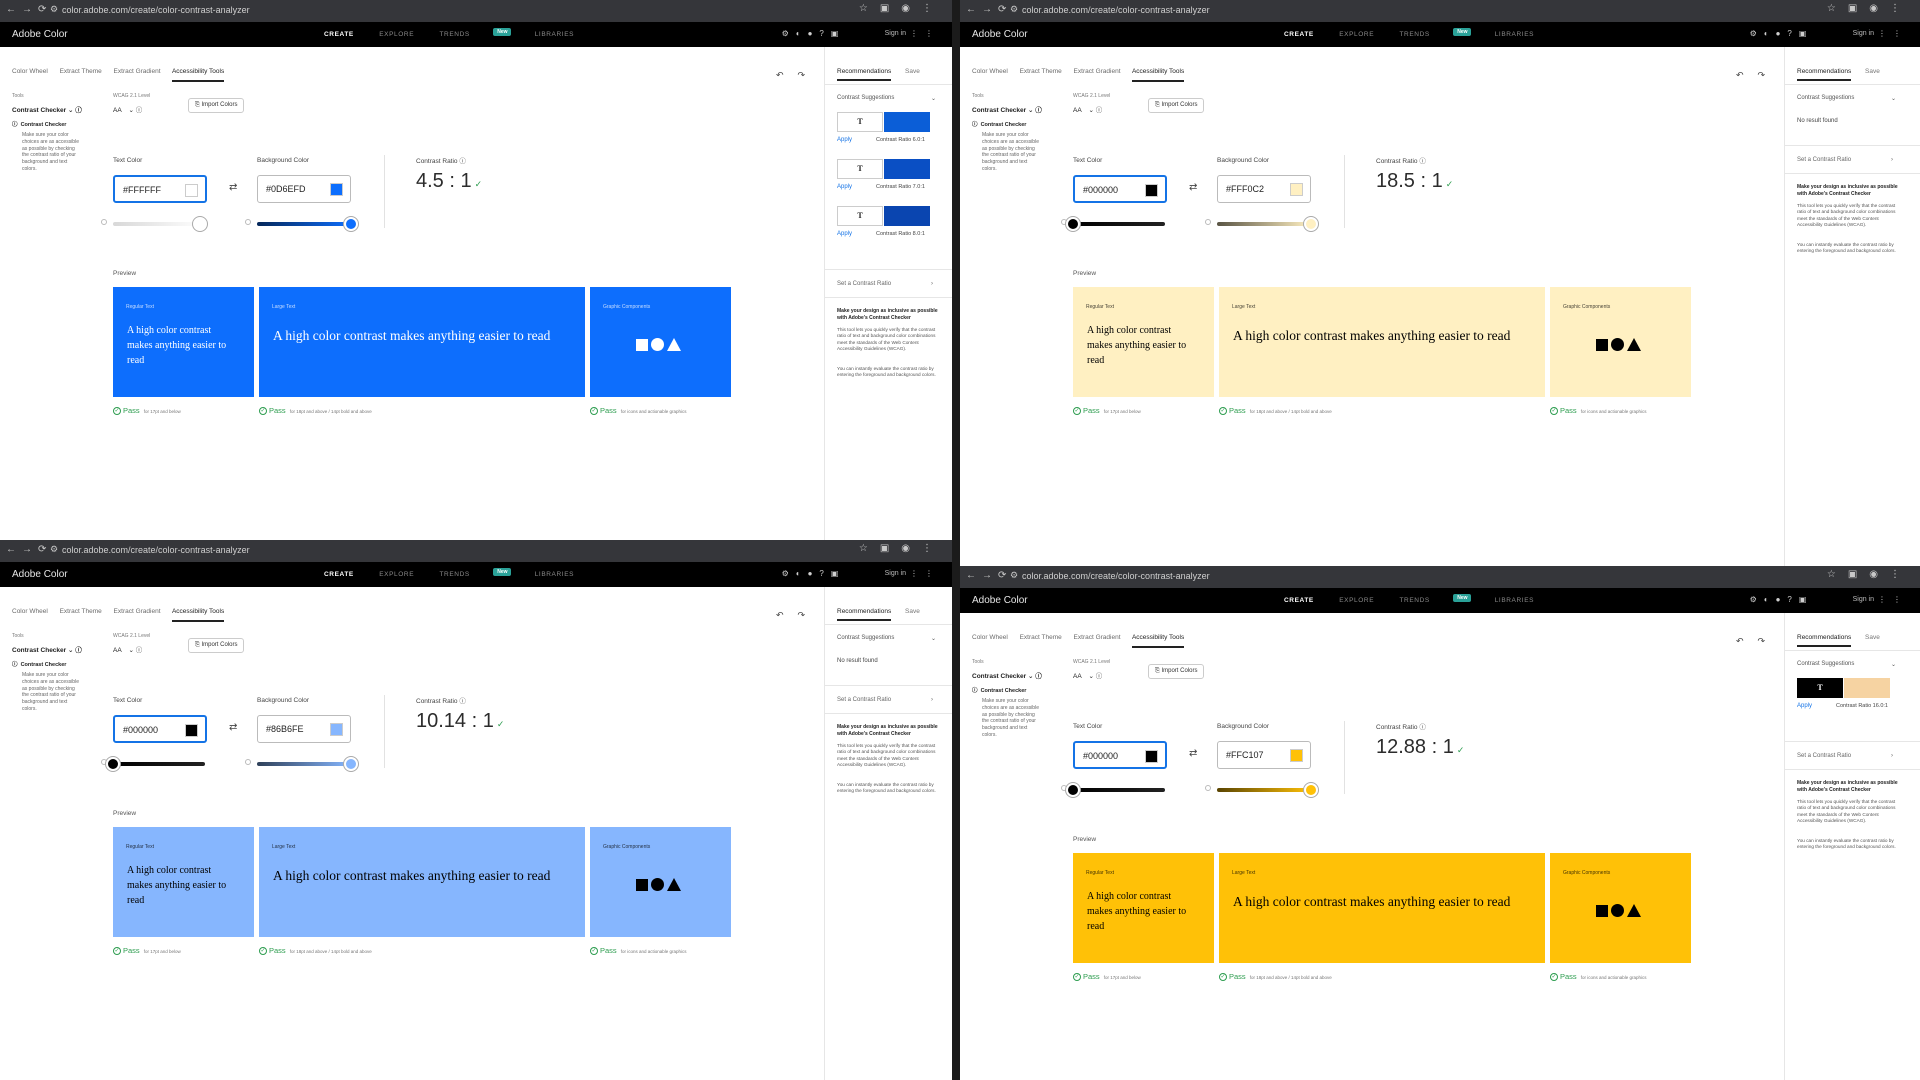 The height and width of the screenshot is (1080, 1920). What do you see at coordinates (304, 189) in the screenshot?
I see `background-color-input: #0D6EFD` at bounding box center [304, 189].